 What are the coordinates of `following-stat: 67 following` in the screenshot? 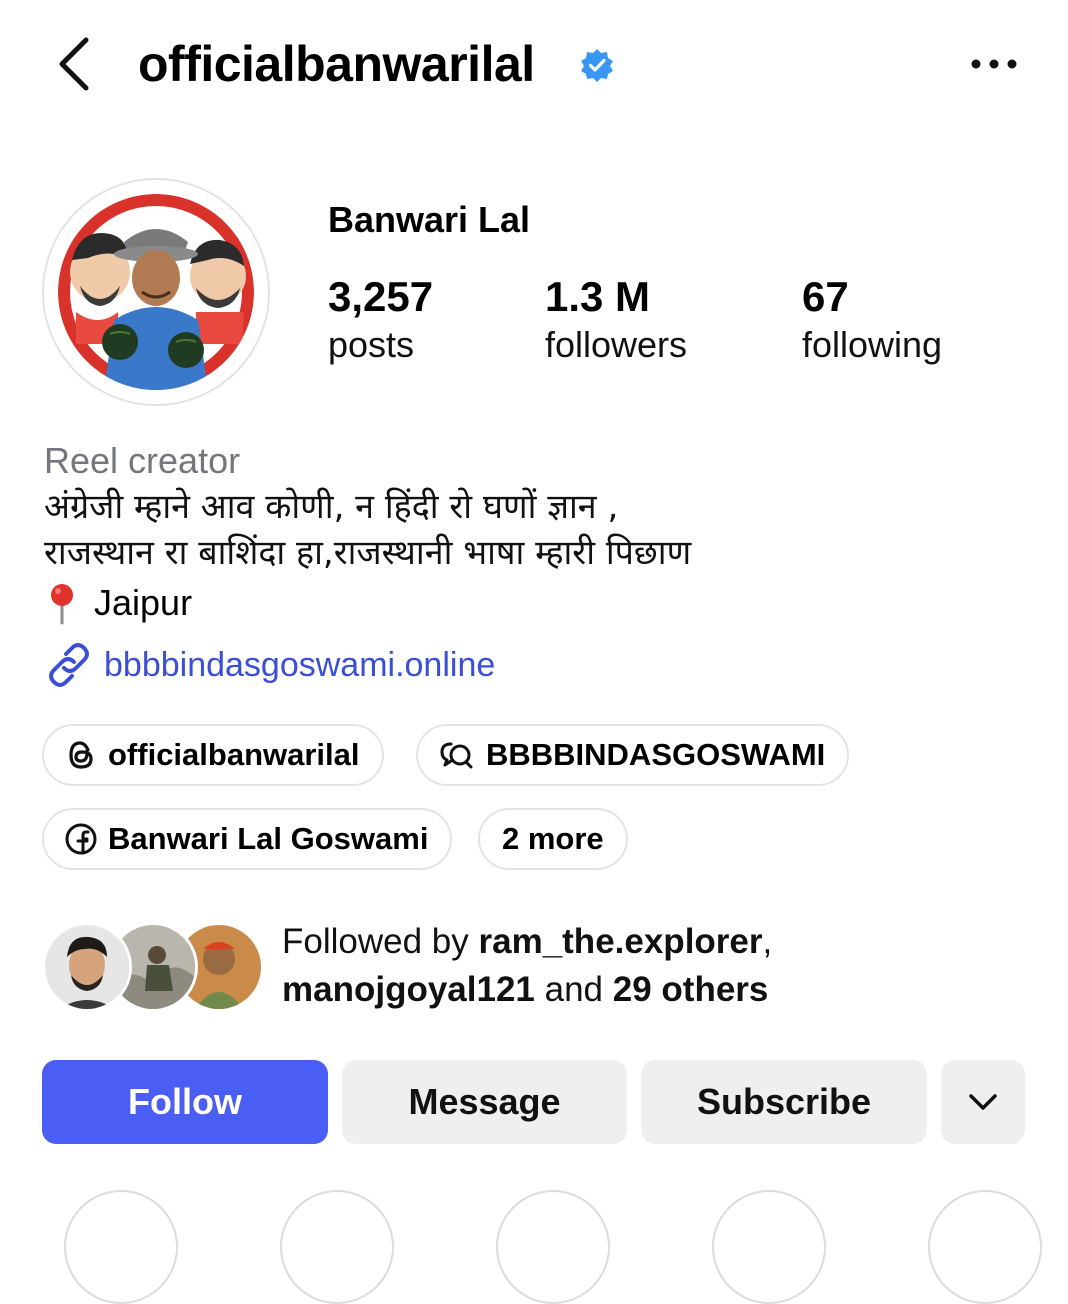 It's located at (872, 320).